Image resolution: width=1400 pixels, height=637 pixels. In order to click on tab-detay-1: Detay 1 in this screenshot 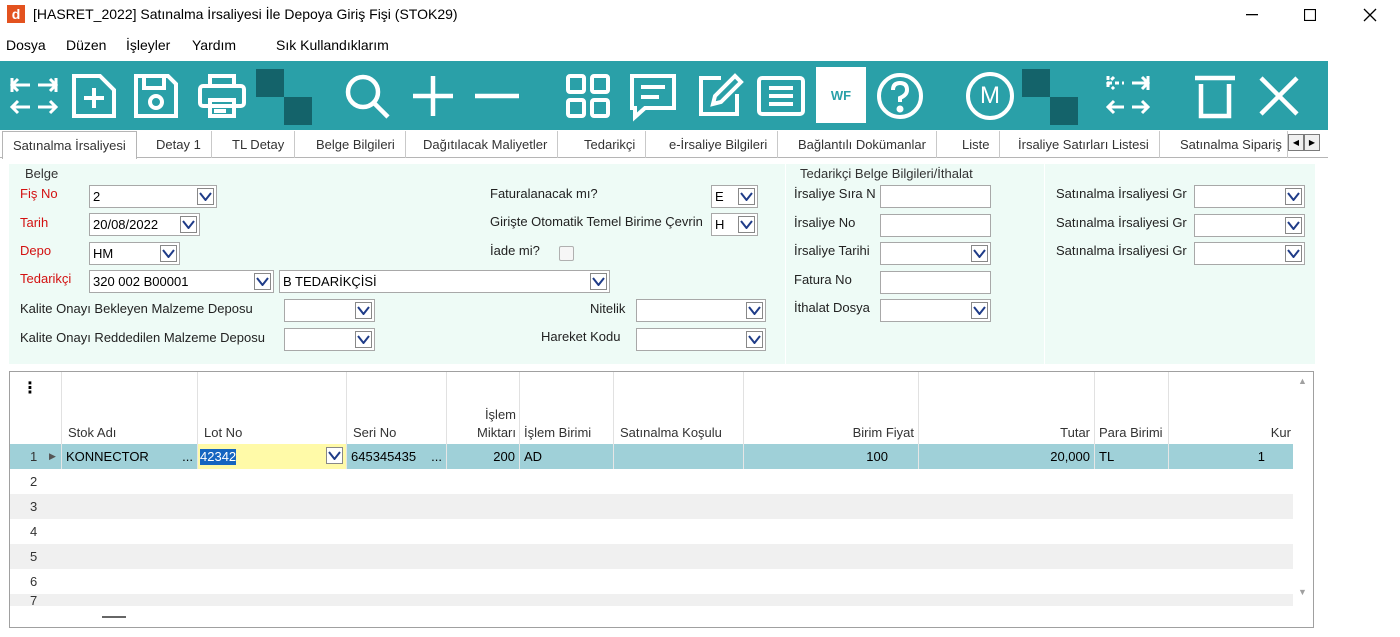, I will do `click(179, 144)`.